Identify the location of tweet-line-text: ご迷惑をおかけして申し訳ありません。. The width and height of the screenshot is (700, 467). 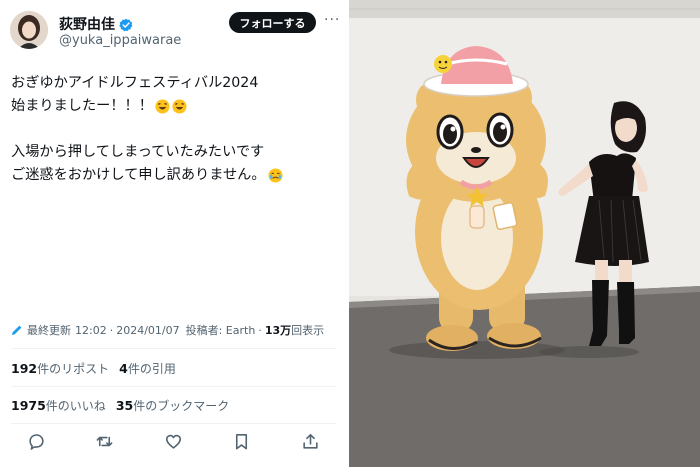
(138, 175).